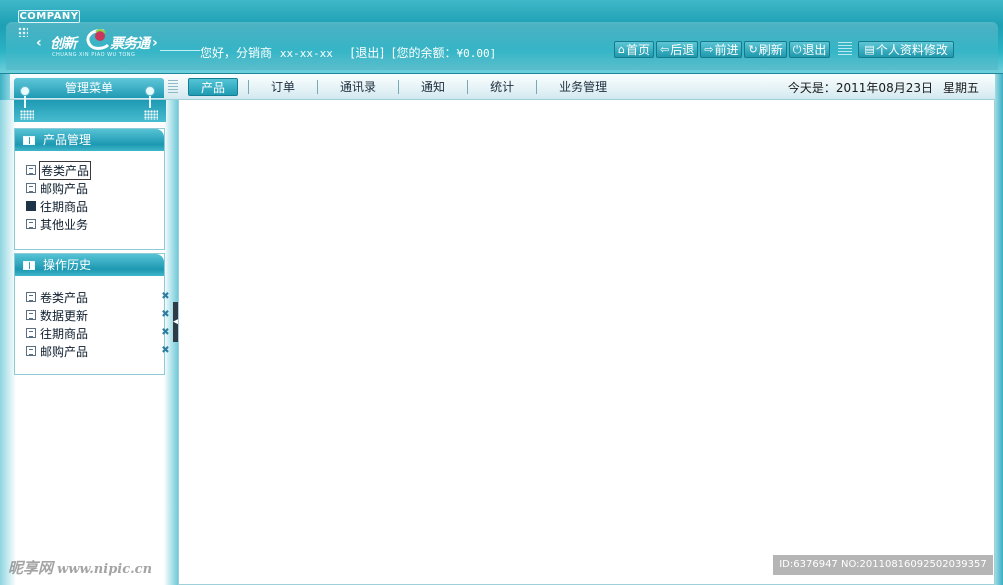 The width and height of the screenshot is (1003, 585). I want to click on pin-right-icon, so click(150, 97).